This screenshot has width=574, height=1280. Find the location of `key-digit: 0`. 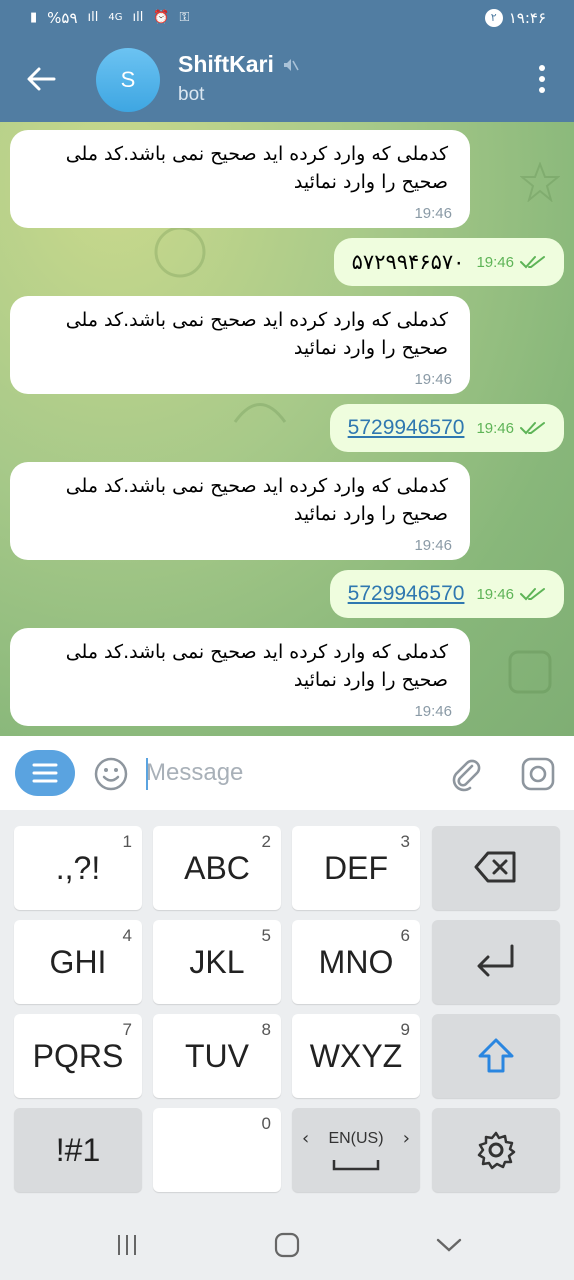

key-digit: 0 is located at coordinates (266, 1123).